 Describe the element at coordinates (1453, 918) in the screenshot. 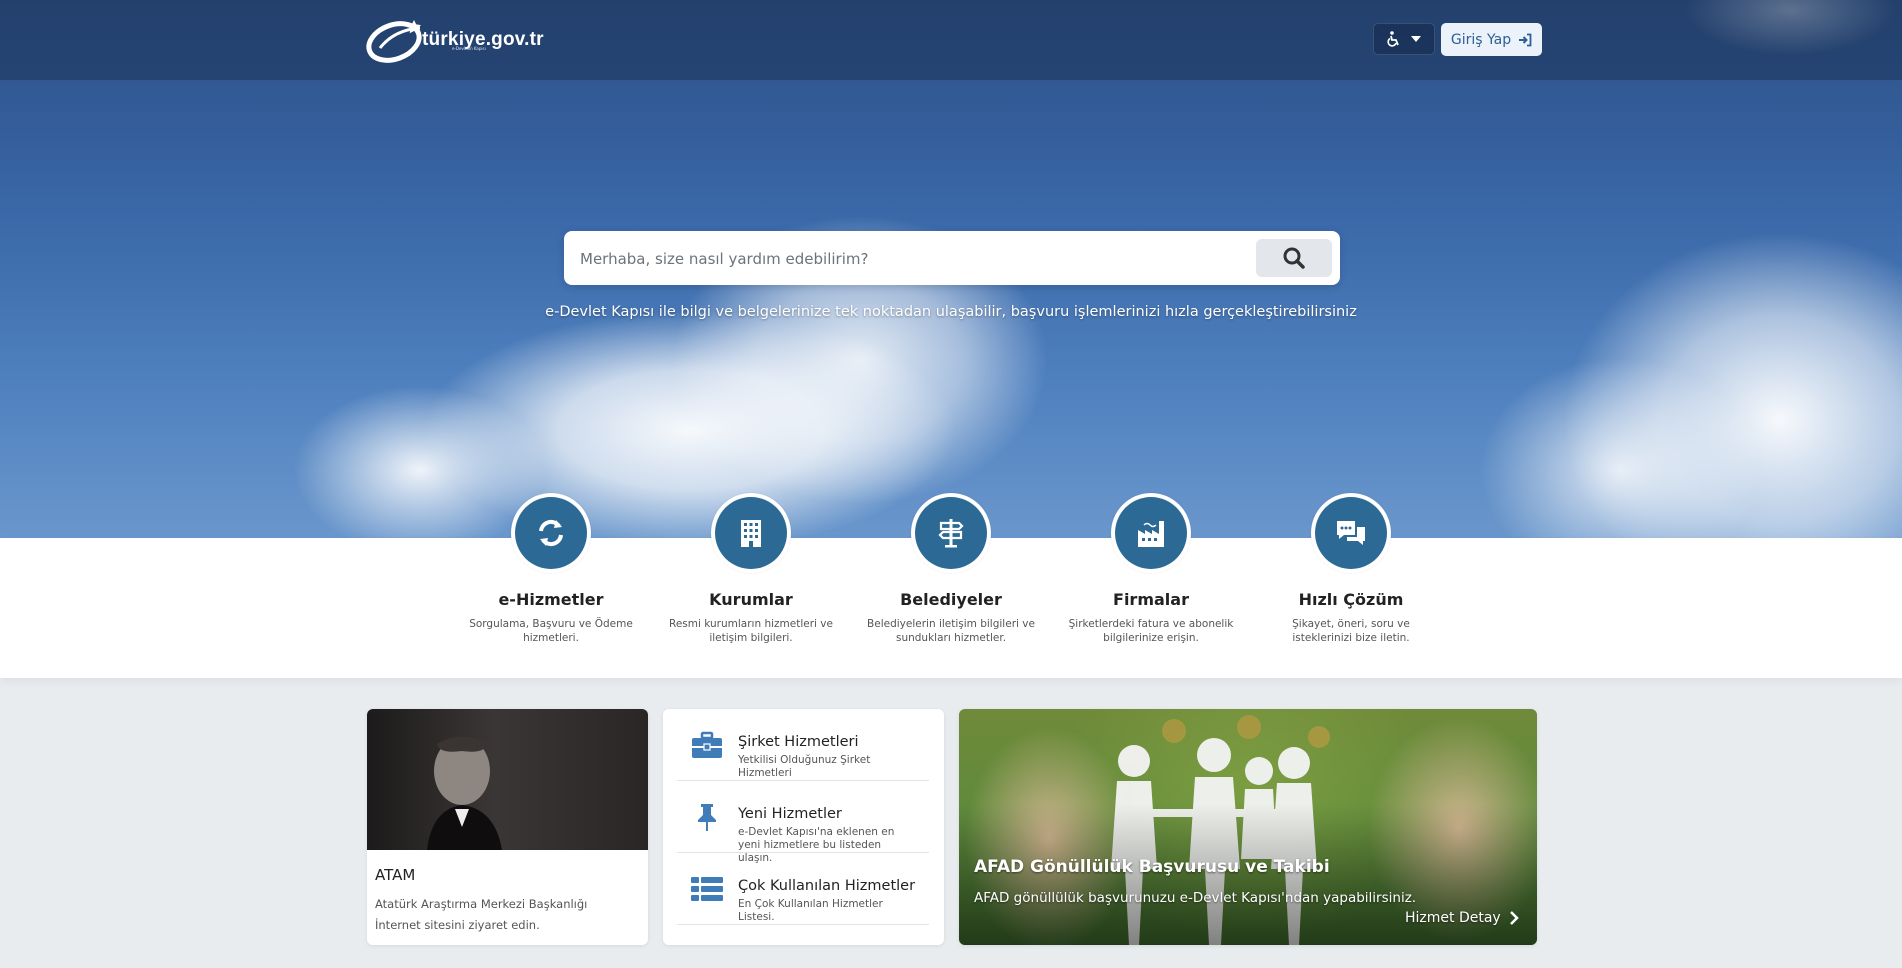

I see `service-detail-label: Hizmet Detay` at that location.